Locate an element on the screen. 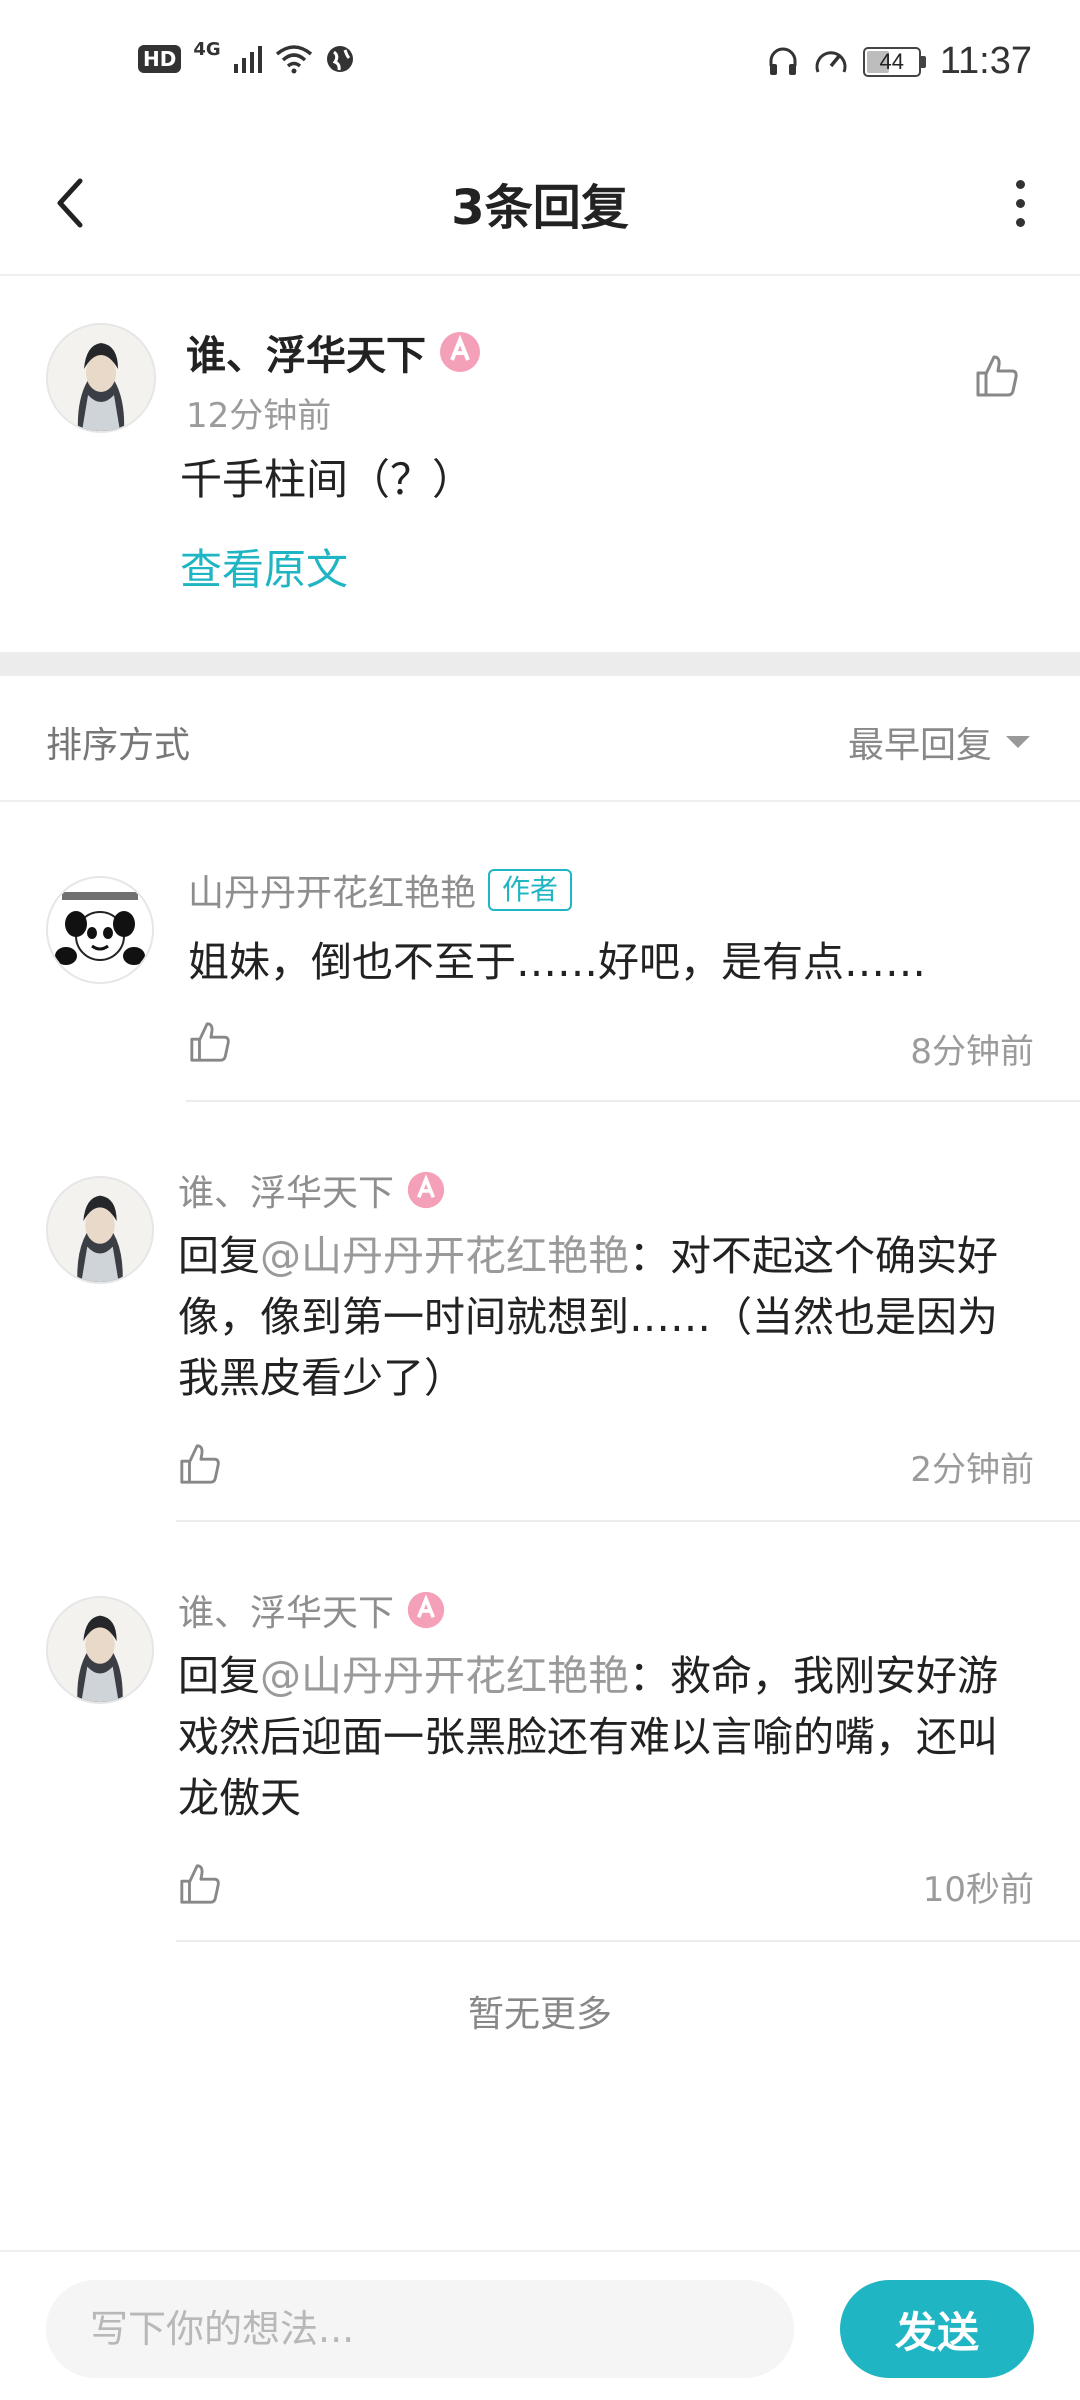 This screenshot has width=1080, height=2400. battery-level: 44 is located at coordinates (891, 61).